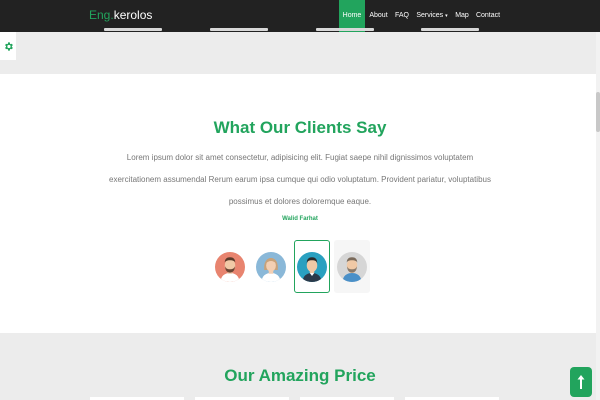  What do you see at coordinates (300, 219) in the screenshot?
I see `testimonial-author: Walid Farhat` at bounding box center [300, 219].